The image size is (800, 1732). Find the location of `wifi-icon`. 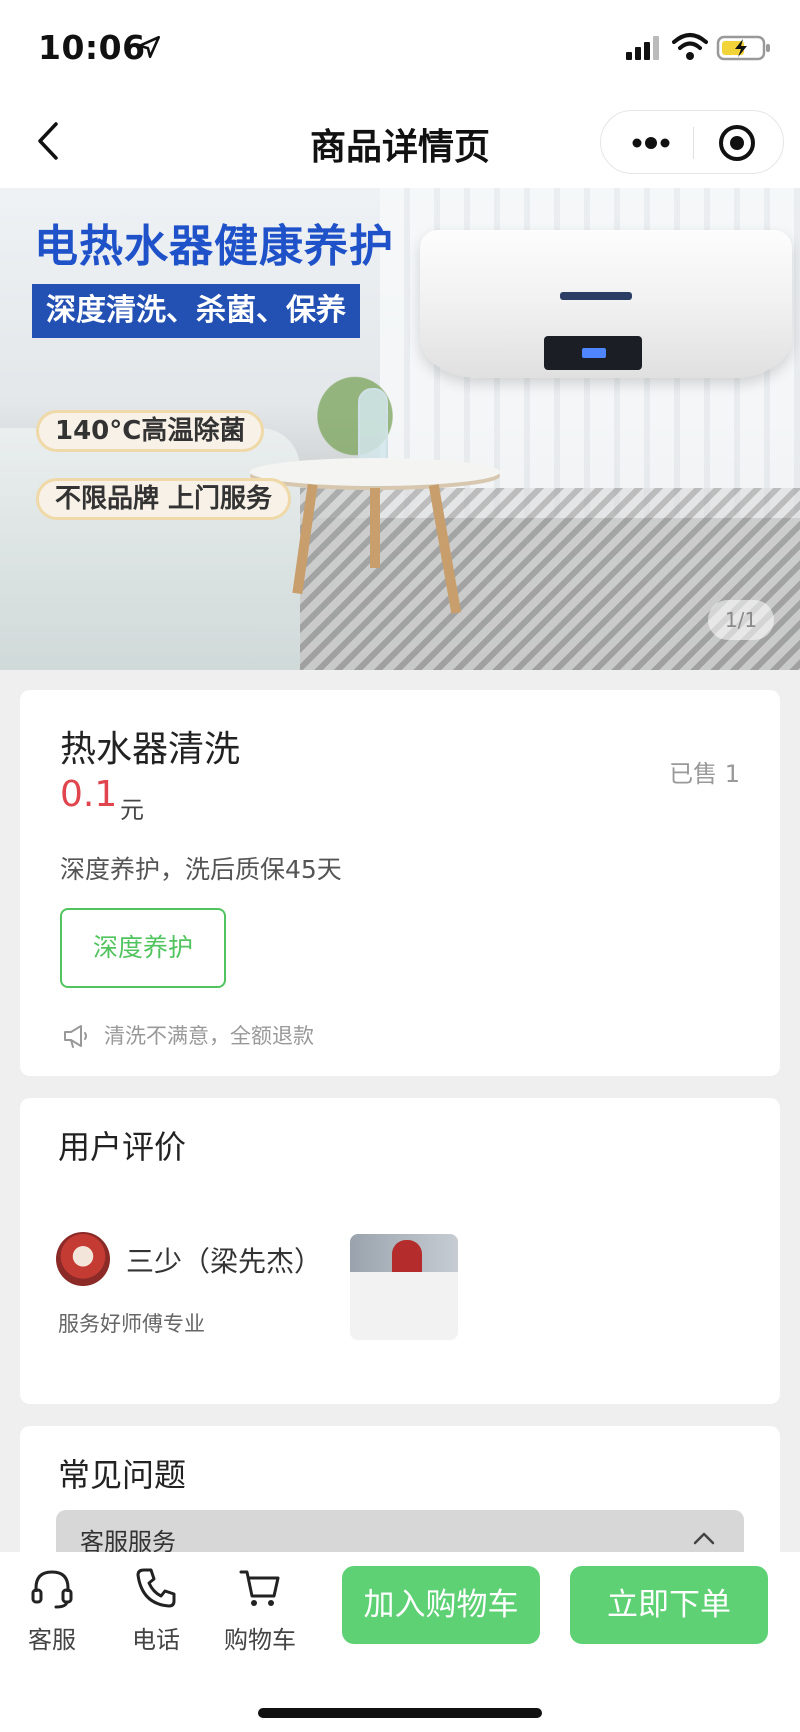

wifi-icon is located at coordinates (690, 46).